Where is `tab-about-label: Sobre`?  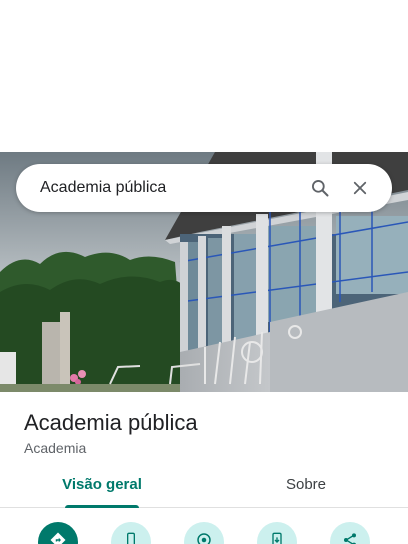
tab-about-label: Sobre is located at coordinates (306, 484).